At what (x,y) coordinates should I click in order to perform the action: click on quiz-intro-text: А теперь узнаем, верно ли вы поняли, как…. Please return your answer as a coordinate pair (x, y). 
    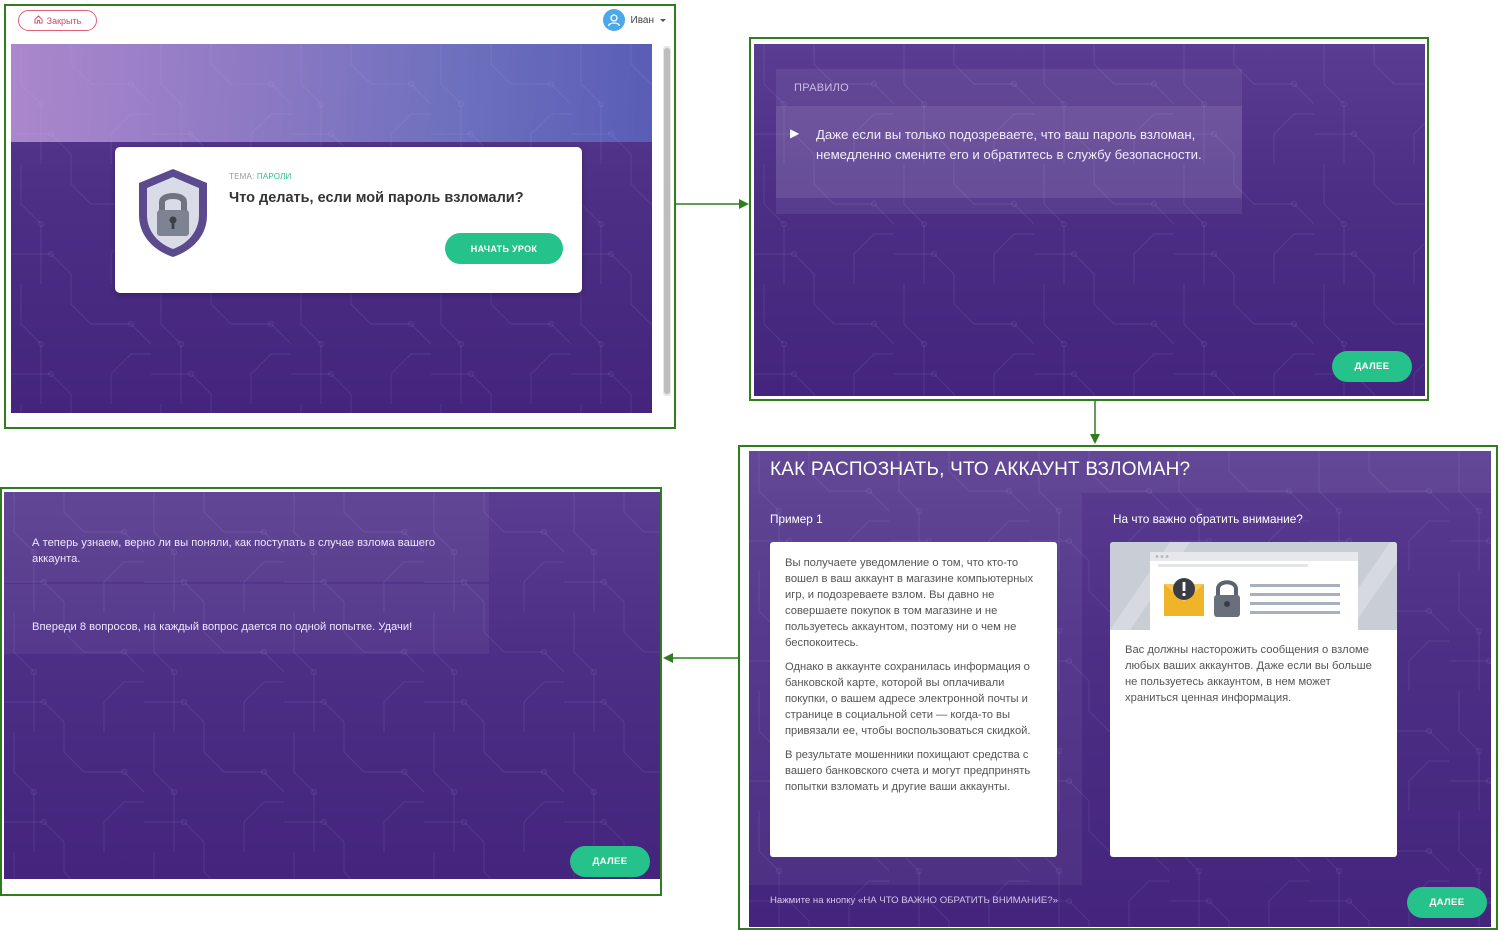
    Looking at the image, I should click on (234, 551).